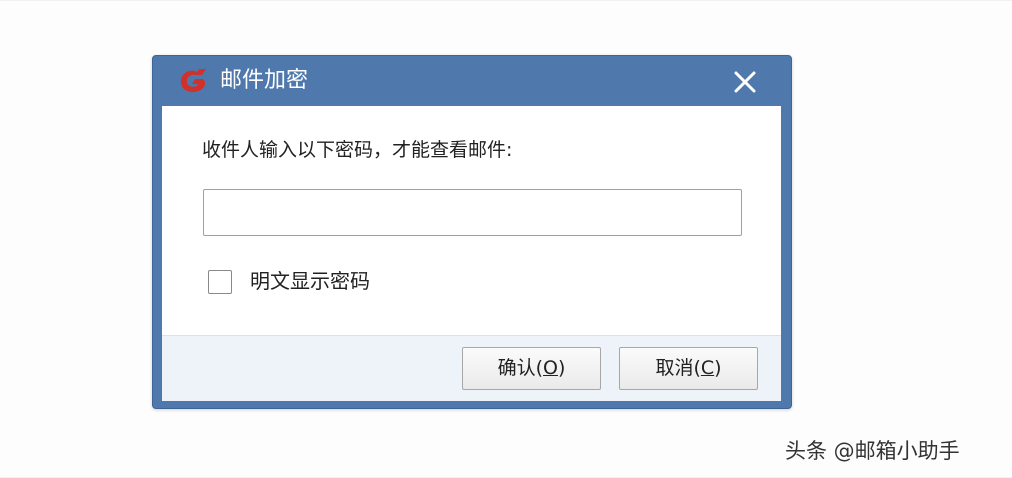 This screenshot has width=1012, height=478. I want to click on app-logo-icon, so click(193, 82).